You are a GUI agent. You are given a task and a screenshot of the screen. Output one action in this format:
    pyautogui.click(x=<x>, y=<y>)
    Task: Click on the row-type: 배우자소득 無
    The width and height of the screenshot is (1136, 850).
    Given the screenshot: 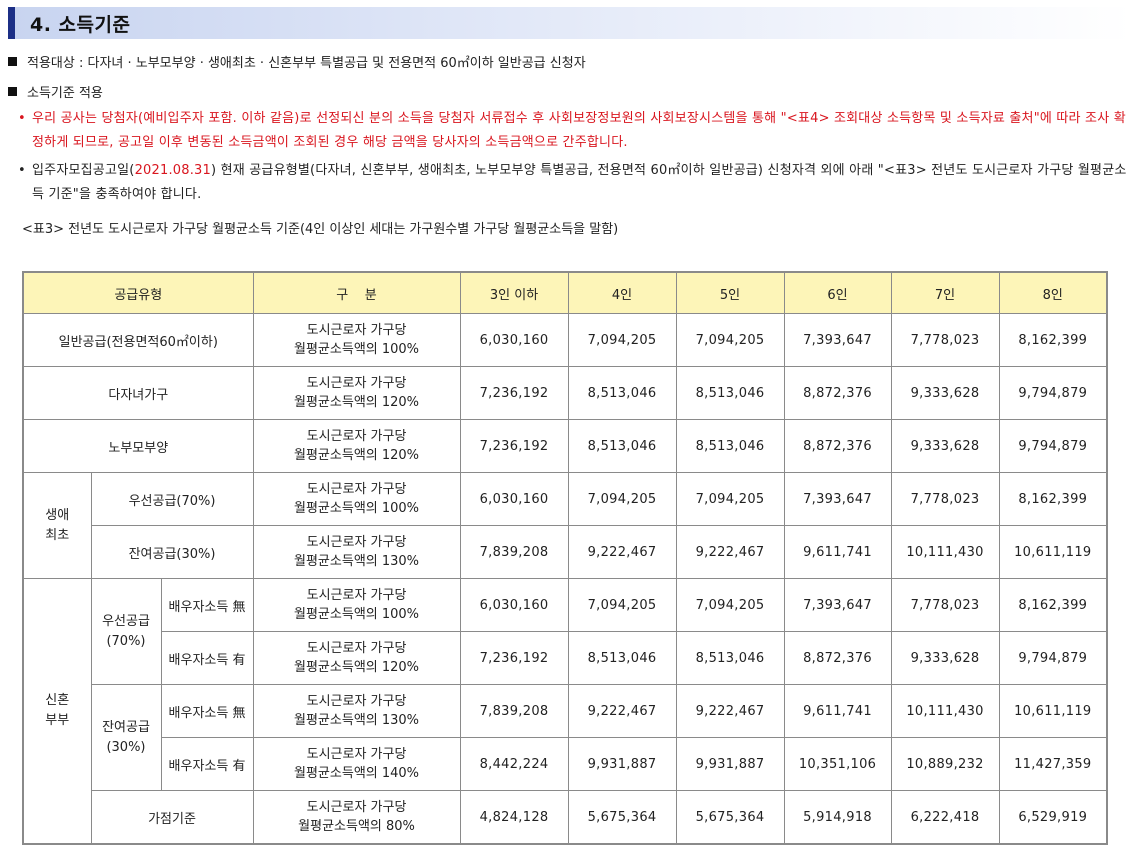 What is the action you would take?
    pyautogui.click(x=207, y=711)
    